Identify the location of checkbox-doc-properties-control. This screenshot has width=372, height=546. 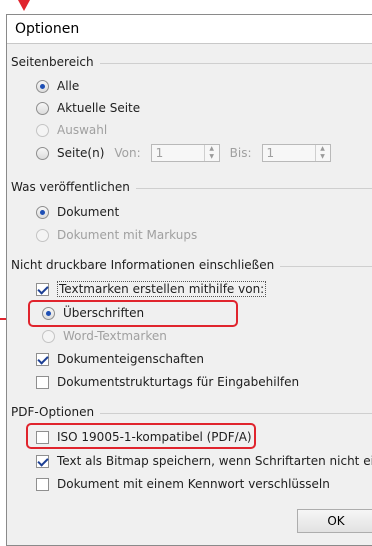
(42, 359).